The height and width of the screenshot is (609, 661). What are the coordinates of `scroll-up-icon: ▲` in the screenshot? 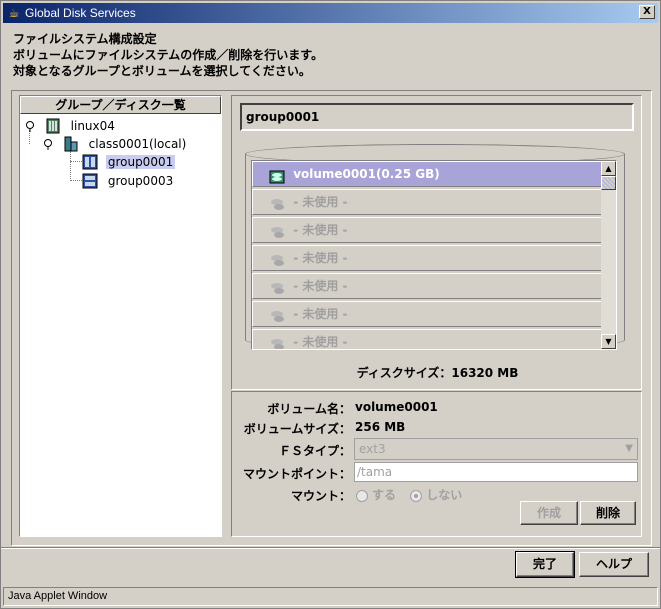 It's located at (608, 168).